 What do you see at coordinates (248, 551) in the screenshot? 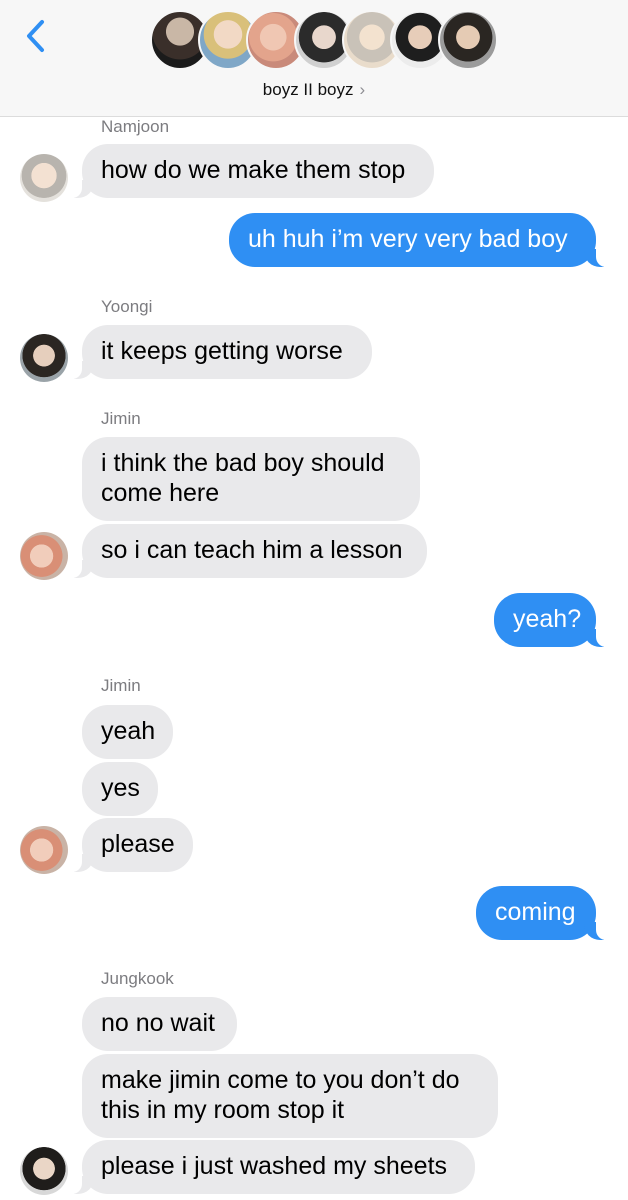
I see `message-bubble-incoming: so i can teach him a lesson` at bounding box center [248, 551].